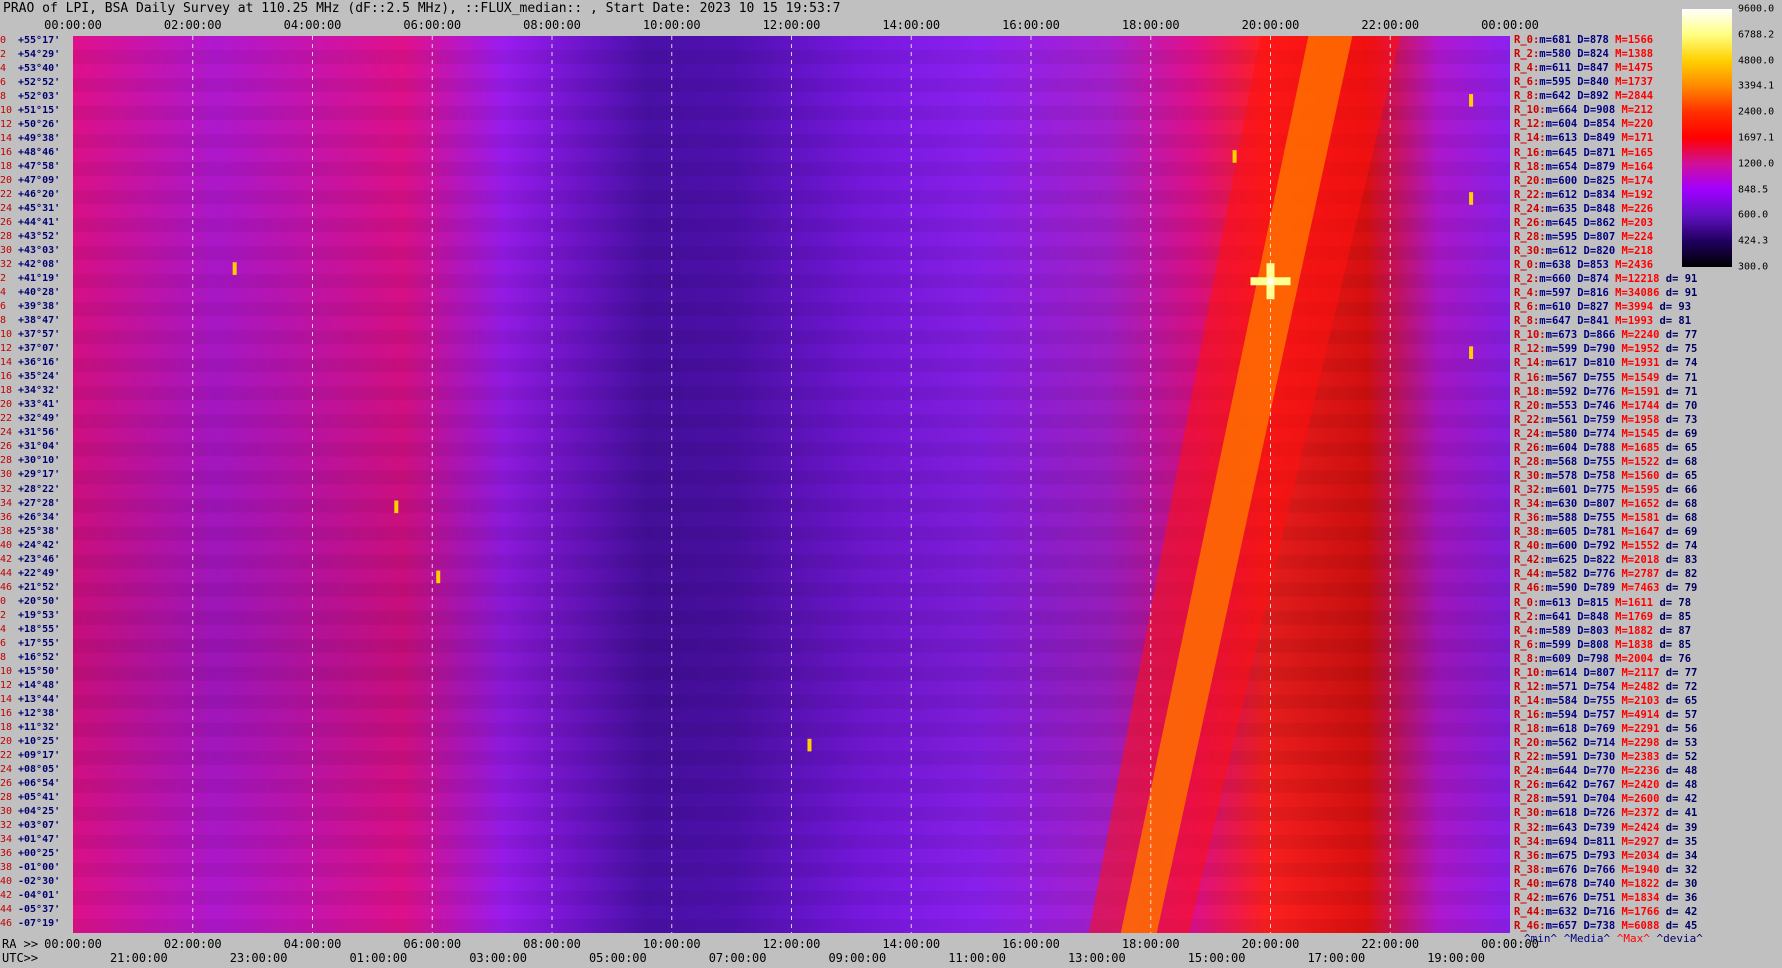  Describe the element at coordinates (1640, 419) in the screenshot. I see `stat-max: M=1958` at that location.